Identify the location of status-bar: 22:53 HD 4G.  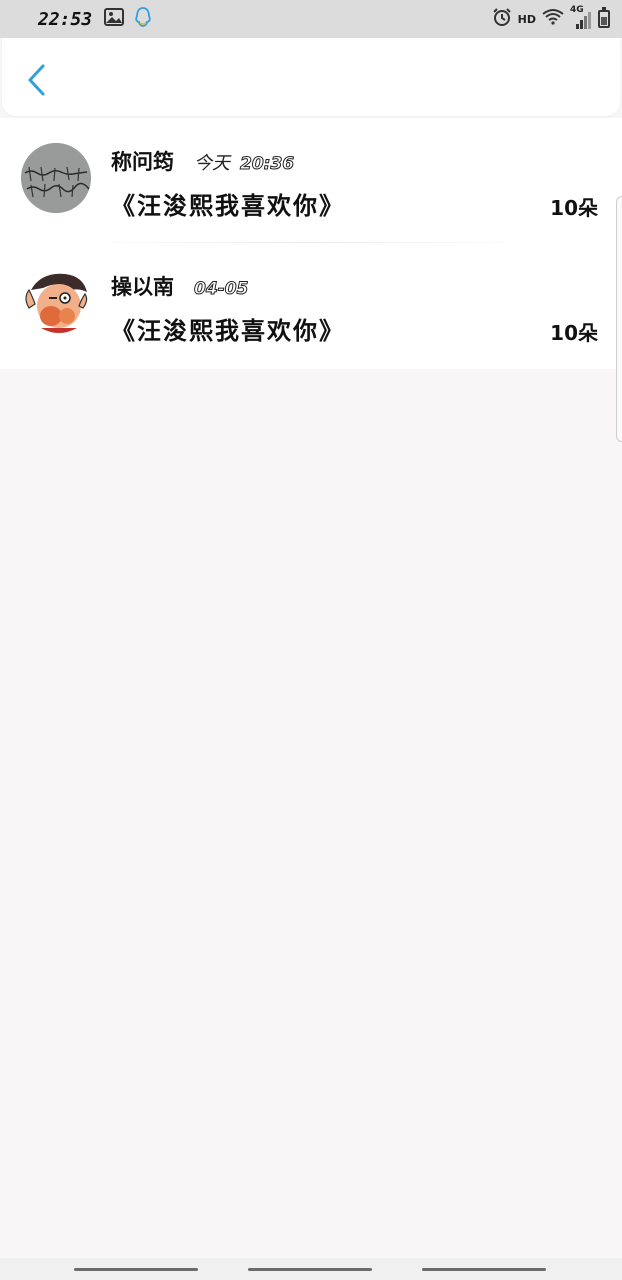
(311, 19).